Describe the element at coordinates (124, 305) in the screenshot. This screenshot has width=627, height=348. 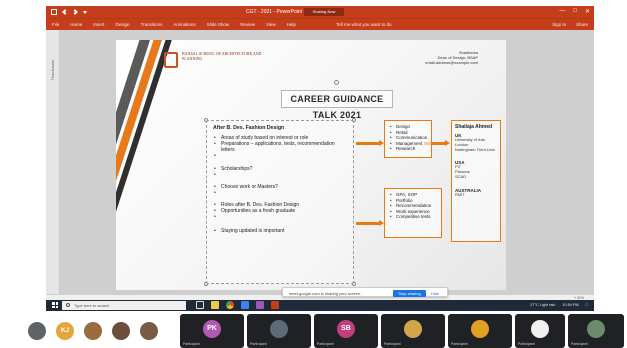
I see `taskbar-search-input: Type here to search` at that location.